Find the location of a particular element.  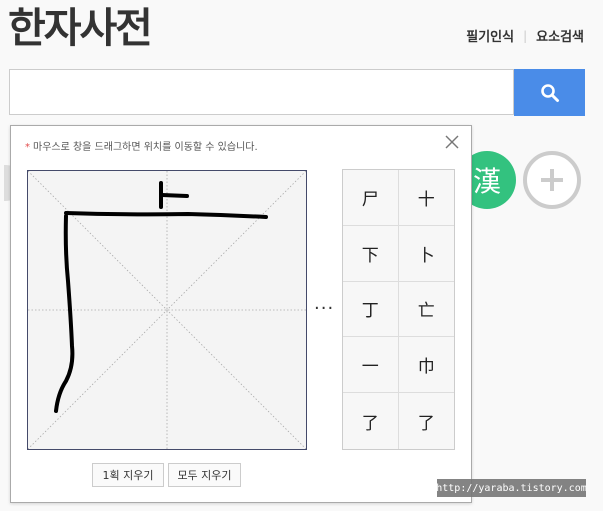

hanja-button-label: 漢 is located at coordinates (486, 181).